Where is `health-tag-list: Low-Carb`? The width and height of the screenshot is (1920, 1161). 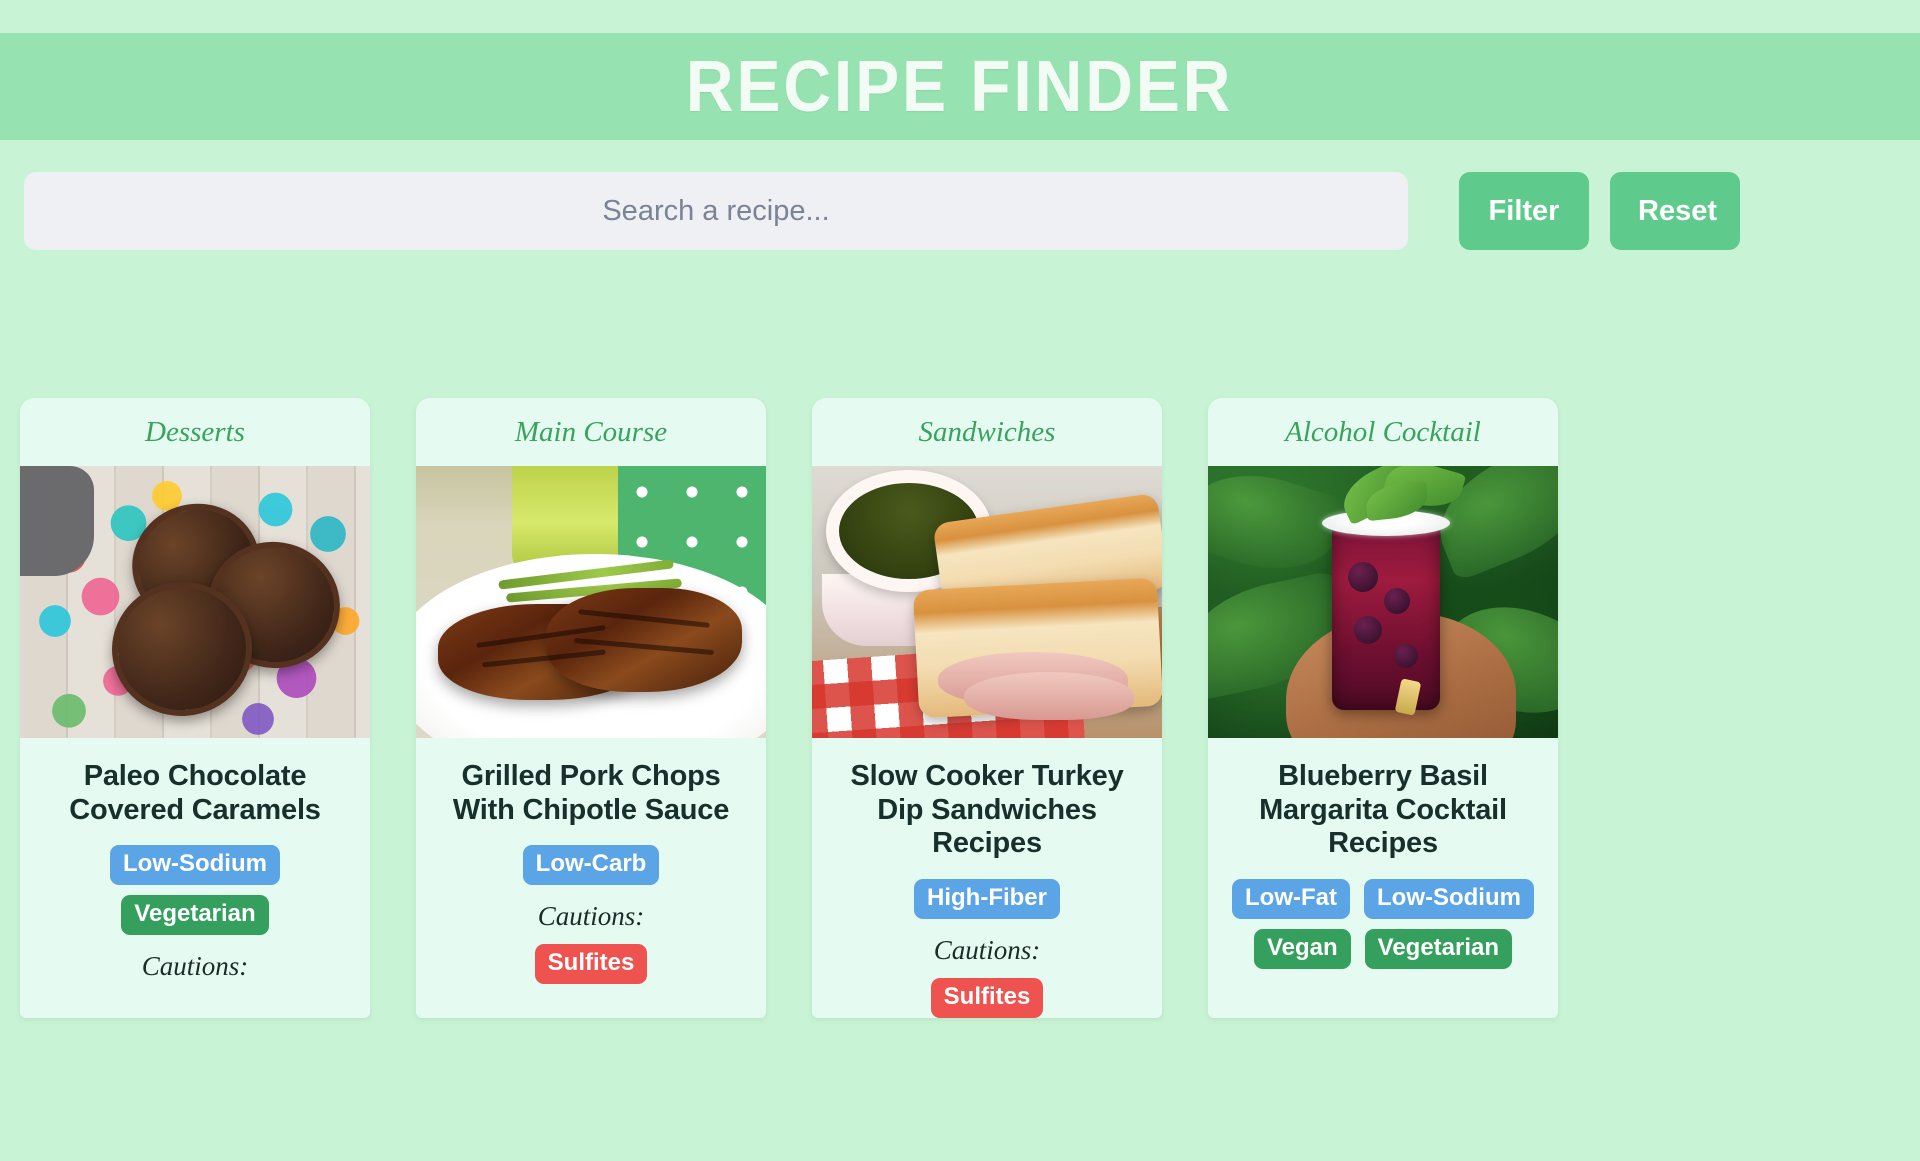
health-tag-list: Low-Carb is located at coordinates (591, 865).